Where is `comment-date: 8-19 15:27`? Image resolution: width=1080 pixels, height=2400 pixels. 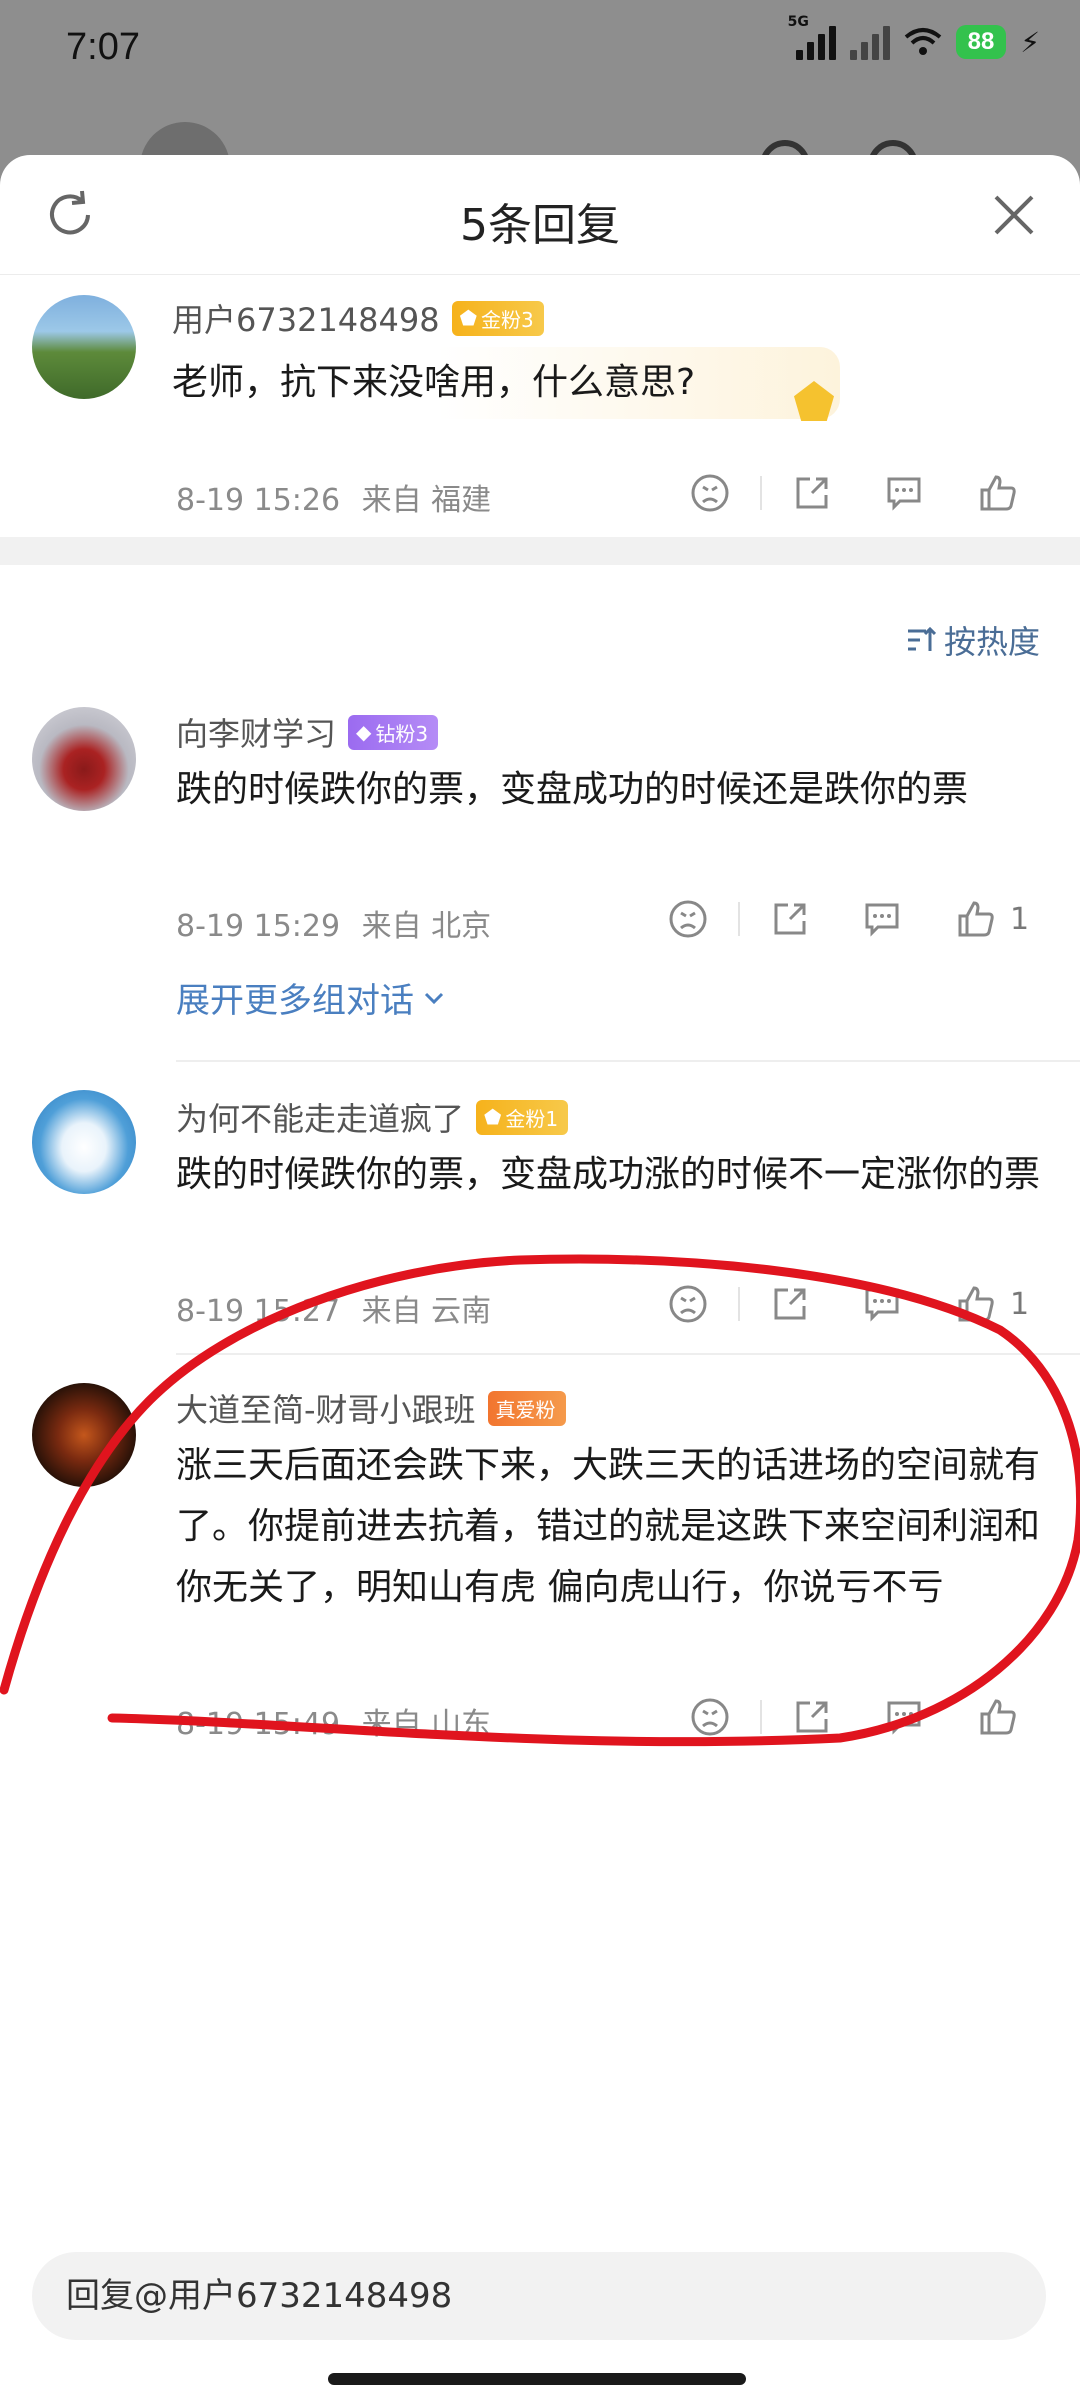
comment-date: 8-19 15:27 is located at coordinates (258, 1311).